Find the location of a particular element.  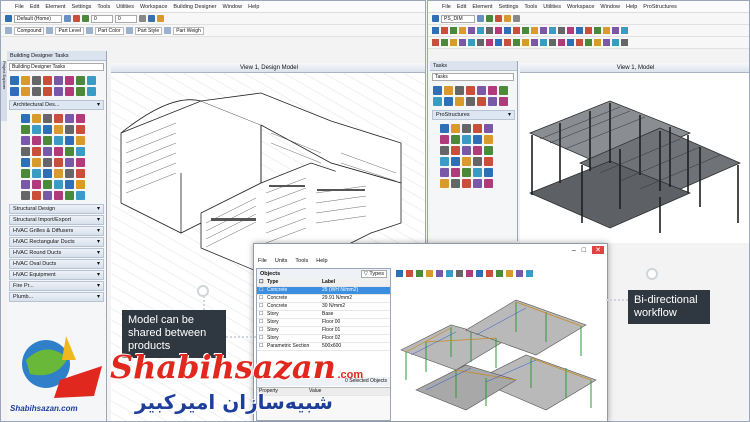

menu-item: Utilities is located at coordinates (125, 7).